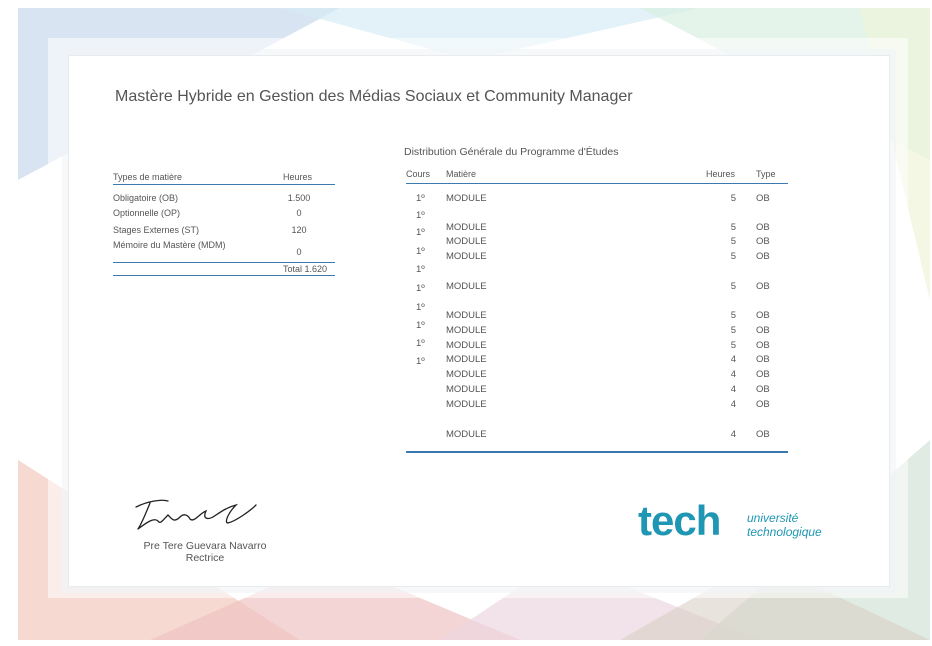 Image resolution: width=932 pixels, height=646 pixels. I want to click on subject-hours: 120, so click(299, 230).